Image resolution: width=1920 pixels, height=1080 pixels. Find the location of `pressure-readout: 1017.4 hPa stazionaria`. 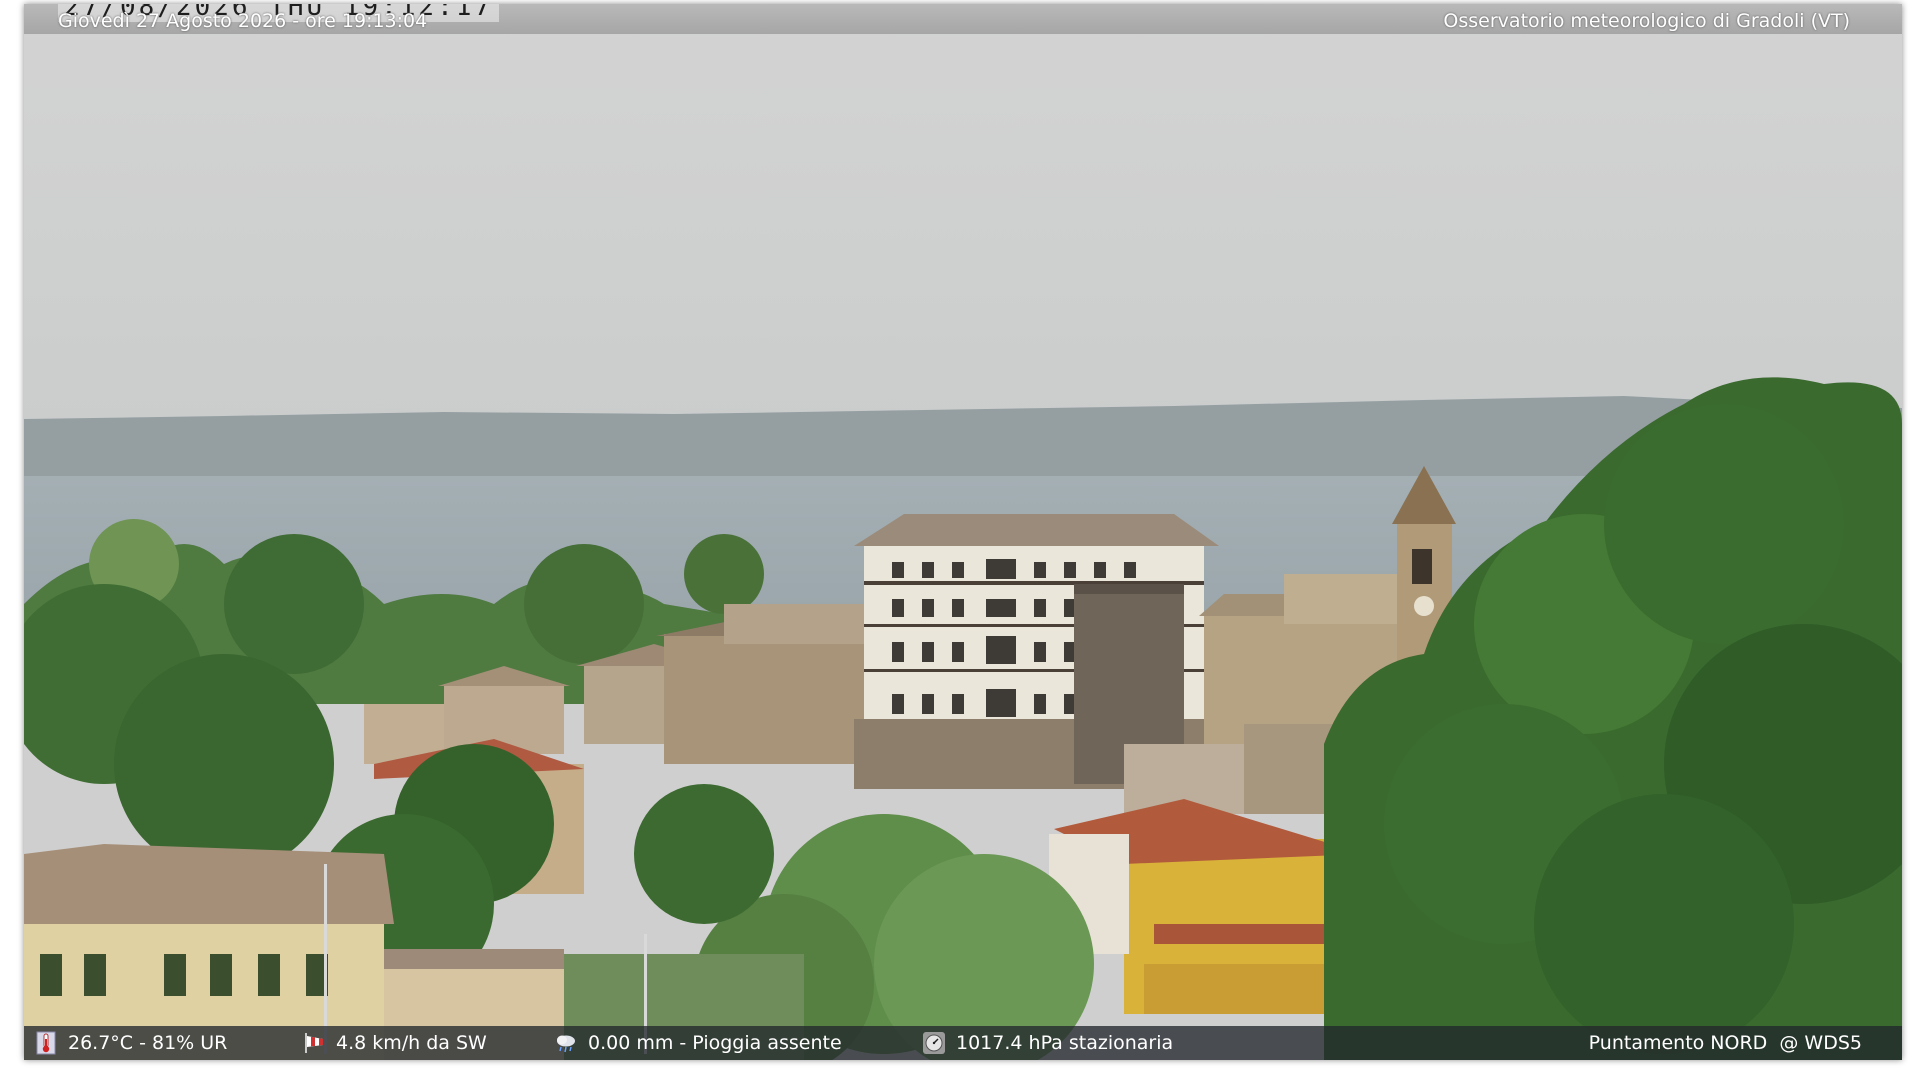

pressure-readout: 1017.4 hPa stazionaria is located at coordinates (1047, 1043).